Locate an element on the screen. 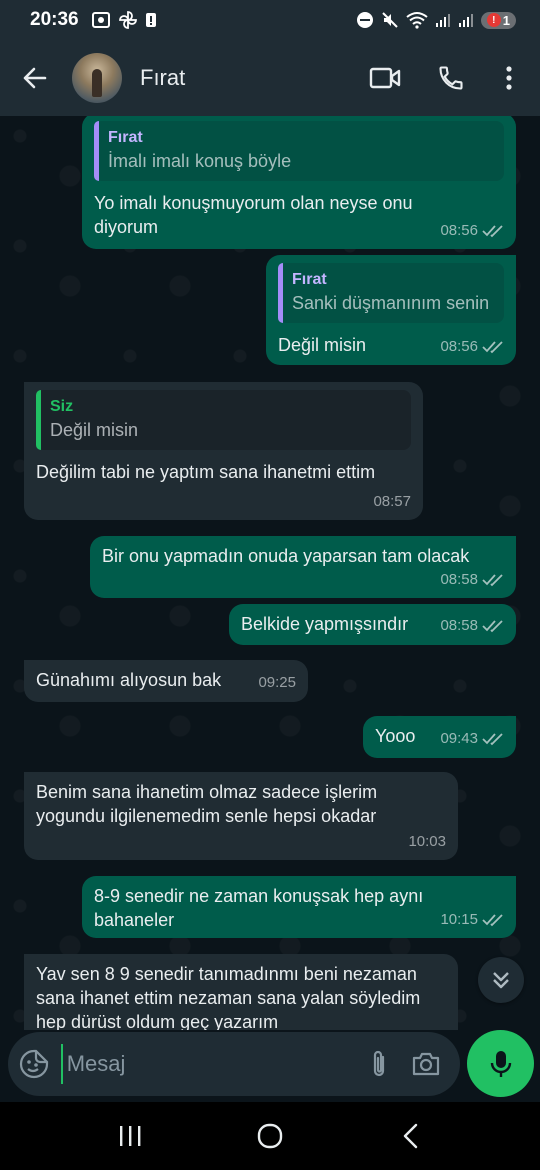 The image size is (540, 1170). battery-badge: ! 1 is located at coordinates (498, 20).